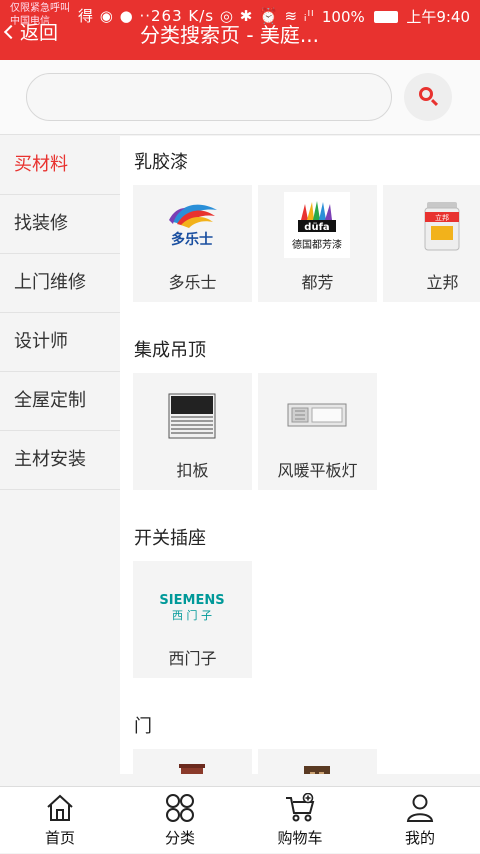 This screenshot has width=480, height=854. What do you see at coordinates (192, 239) in the screenshot?
I see `svg-text: 多乐士` at bounding box center [192, 239].